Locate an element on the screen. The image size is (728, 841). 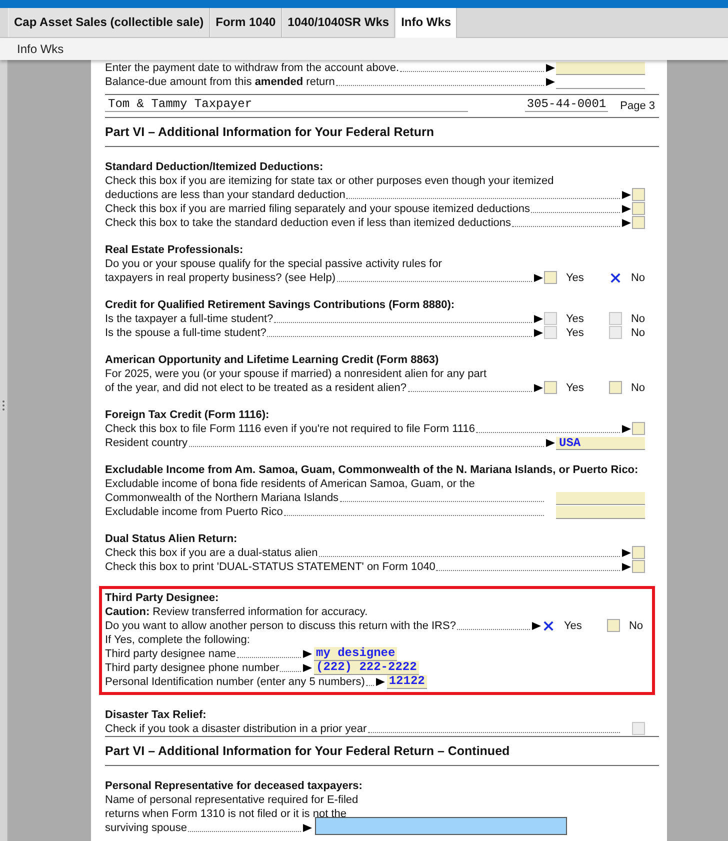
section-title: Third Party Designee: is located at coordinates (162, 598).